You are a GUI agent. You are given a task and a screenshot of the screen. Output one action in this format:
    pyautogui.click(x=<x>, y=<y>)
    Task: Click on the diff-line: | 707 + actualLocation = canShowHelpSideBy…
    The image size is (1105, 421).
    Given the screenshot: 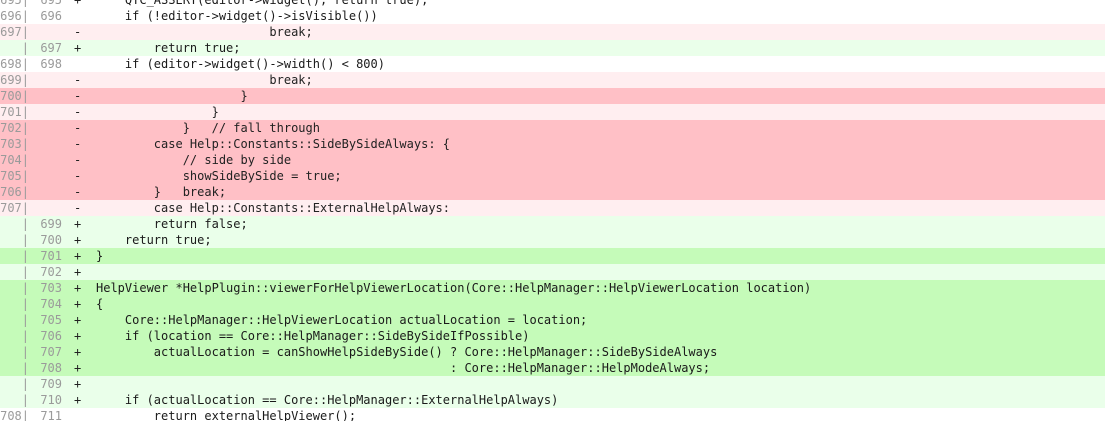 What is the action you would take?
    pyautogui.click(x=552, y=352)
    